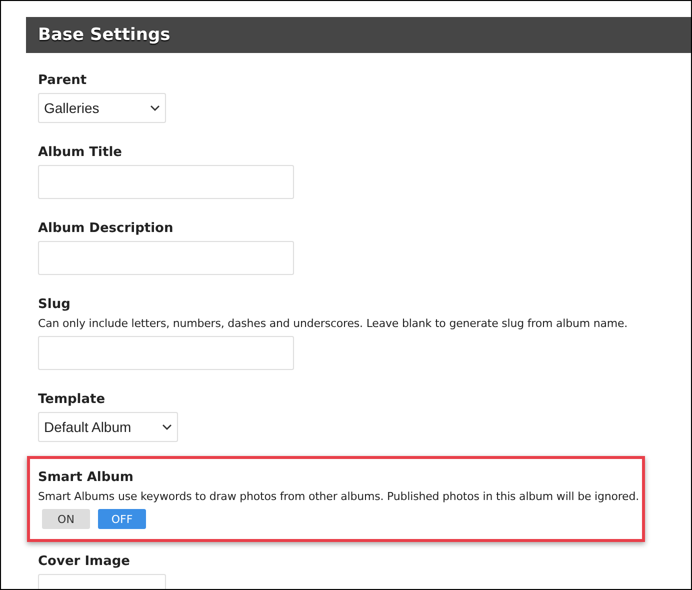 Image resolution: width=692 pixels, height=590 pixels. I want to click on field-label: Cover Image, so click(84, 561).